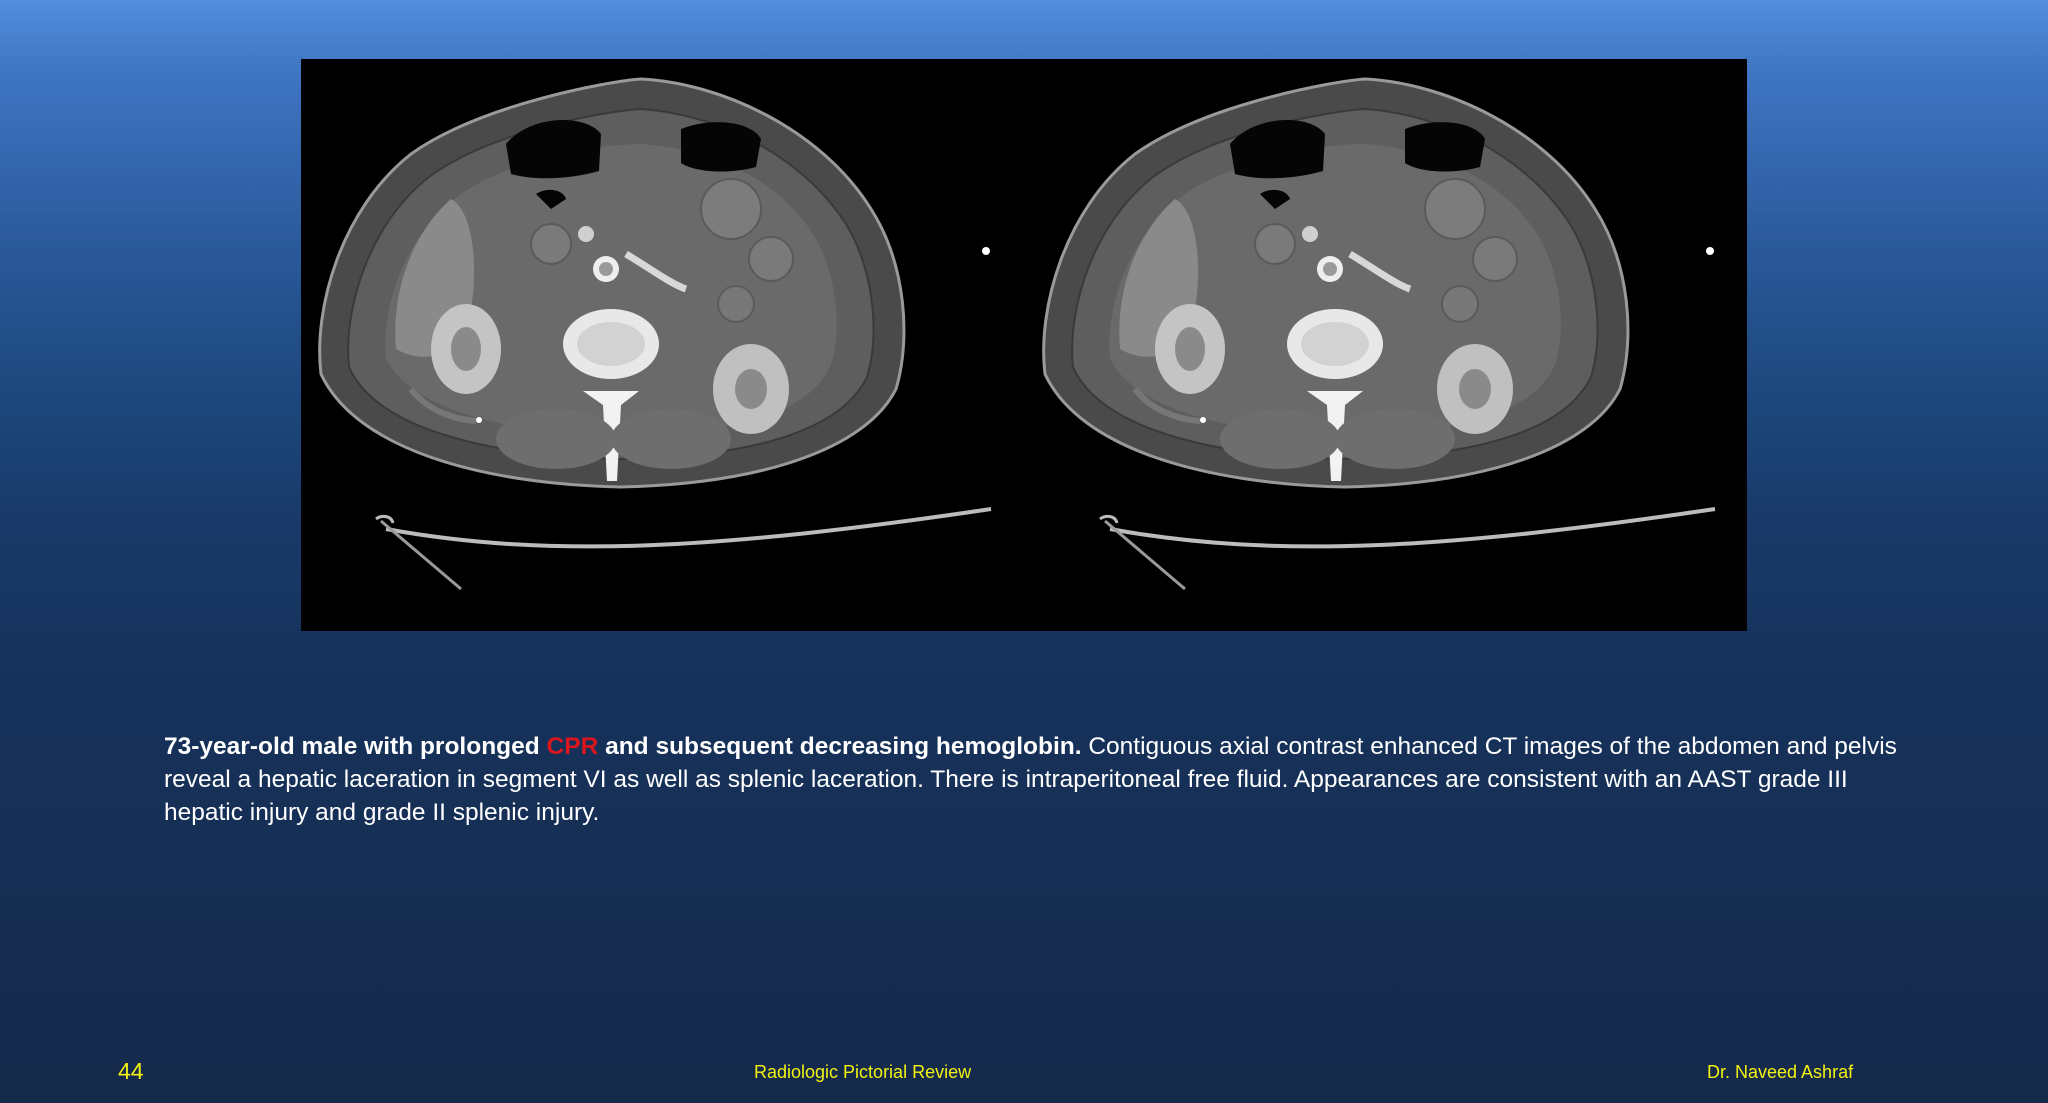 The image size is (2048, 1103). I want to click on caption-bold-tail: and subsequent decreasing hemoglobin., so click(840, 746).